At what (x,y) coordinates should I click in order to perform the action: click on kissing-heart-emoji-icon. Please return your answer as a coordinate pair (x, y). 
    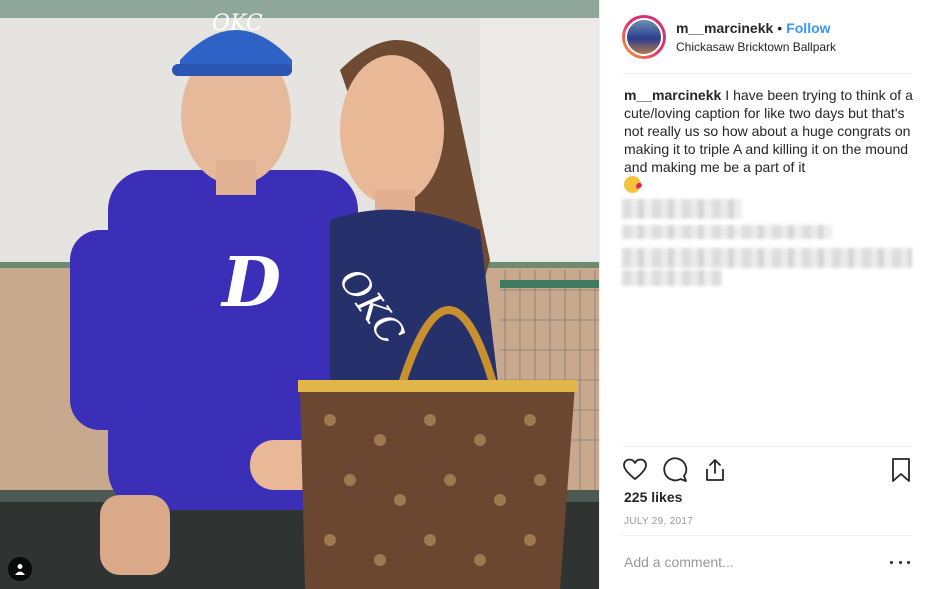
    Looking at the image, I should click on (632, 184).